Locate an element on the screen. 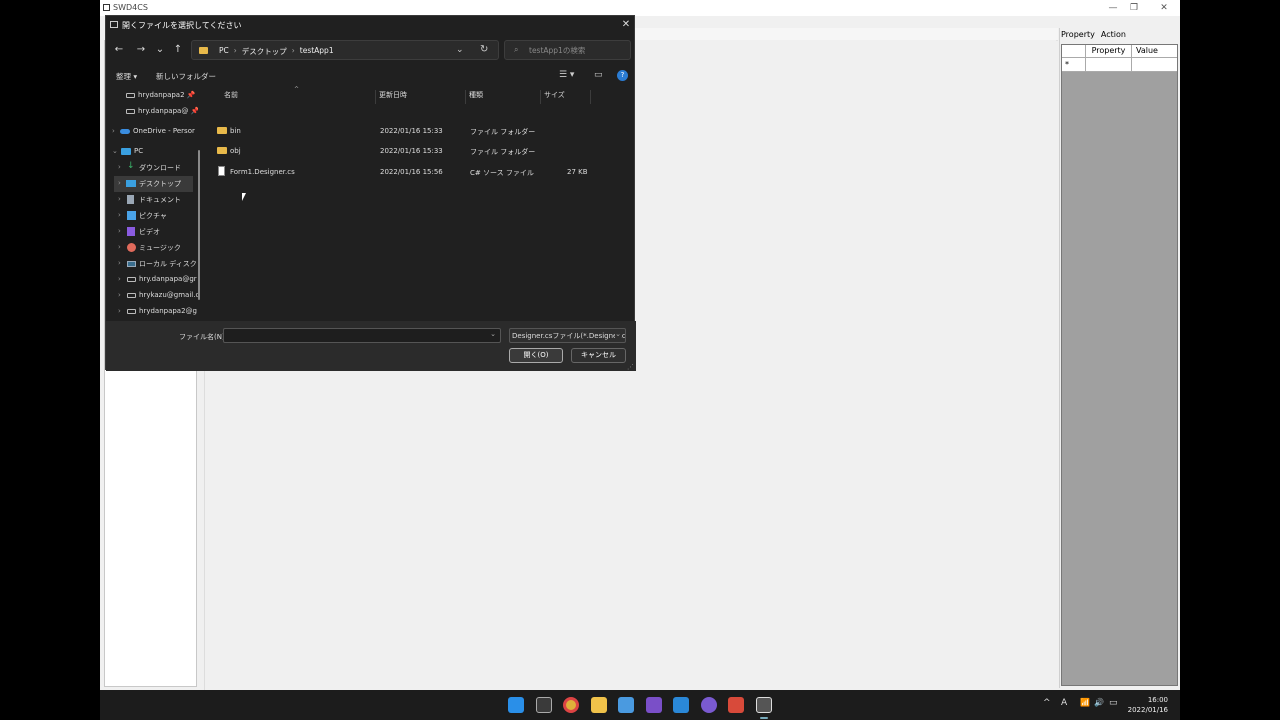 This screenshot has height=720, width=1280. battery-icon: ▭ is located at coordinates (1113, 703).